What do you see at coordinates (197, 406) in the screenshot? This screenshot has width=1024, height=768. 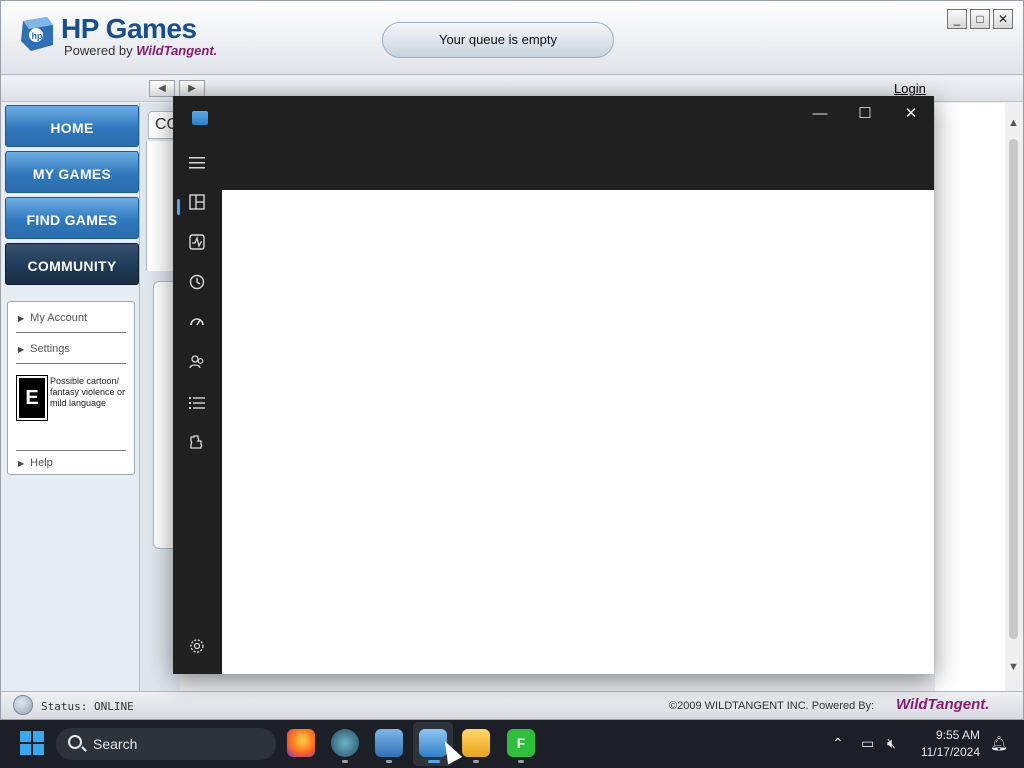 I see `details-icon` at bounding box center [197, 406].